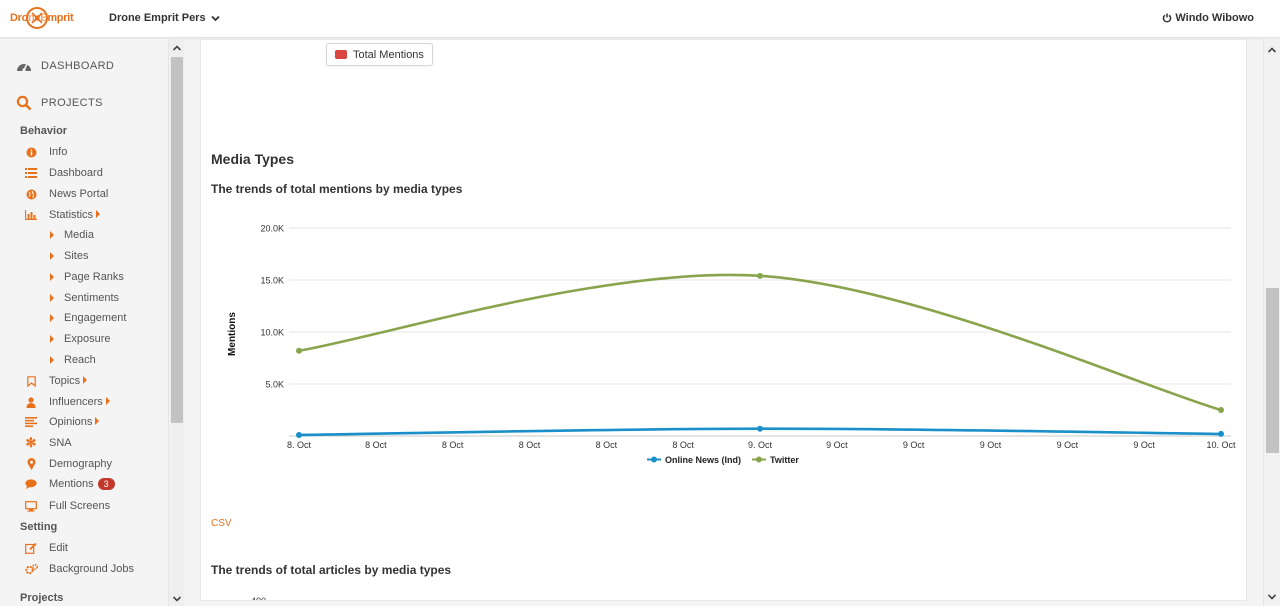  I want to click on sidebar-item-mentions: Mentions 3, so click(69, 484).